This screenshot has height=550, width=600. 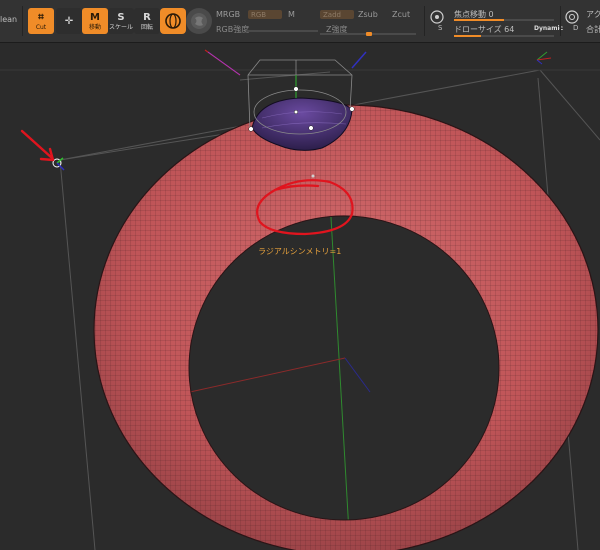 I want to click on total-points-label: 合計, so click(x=593, y=29).